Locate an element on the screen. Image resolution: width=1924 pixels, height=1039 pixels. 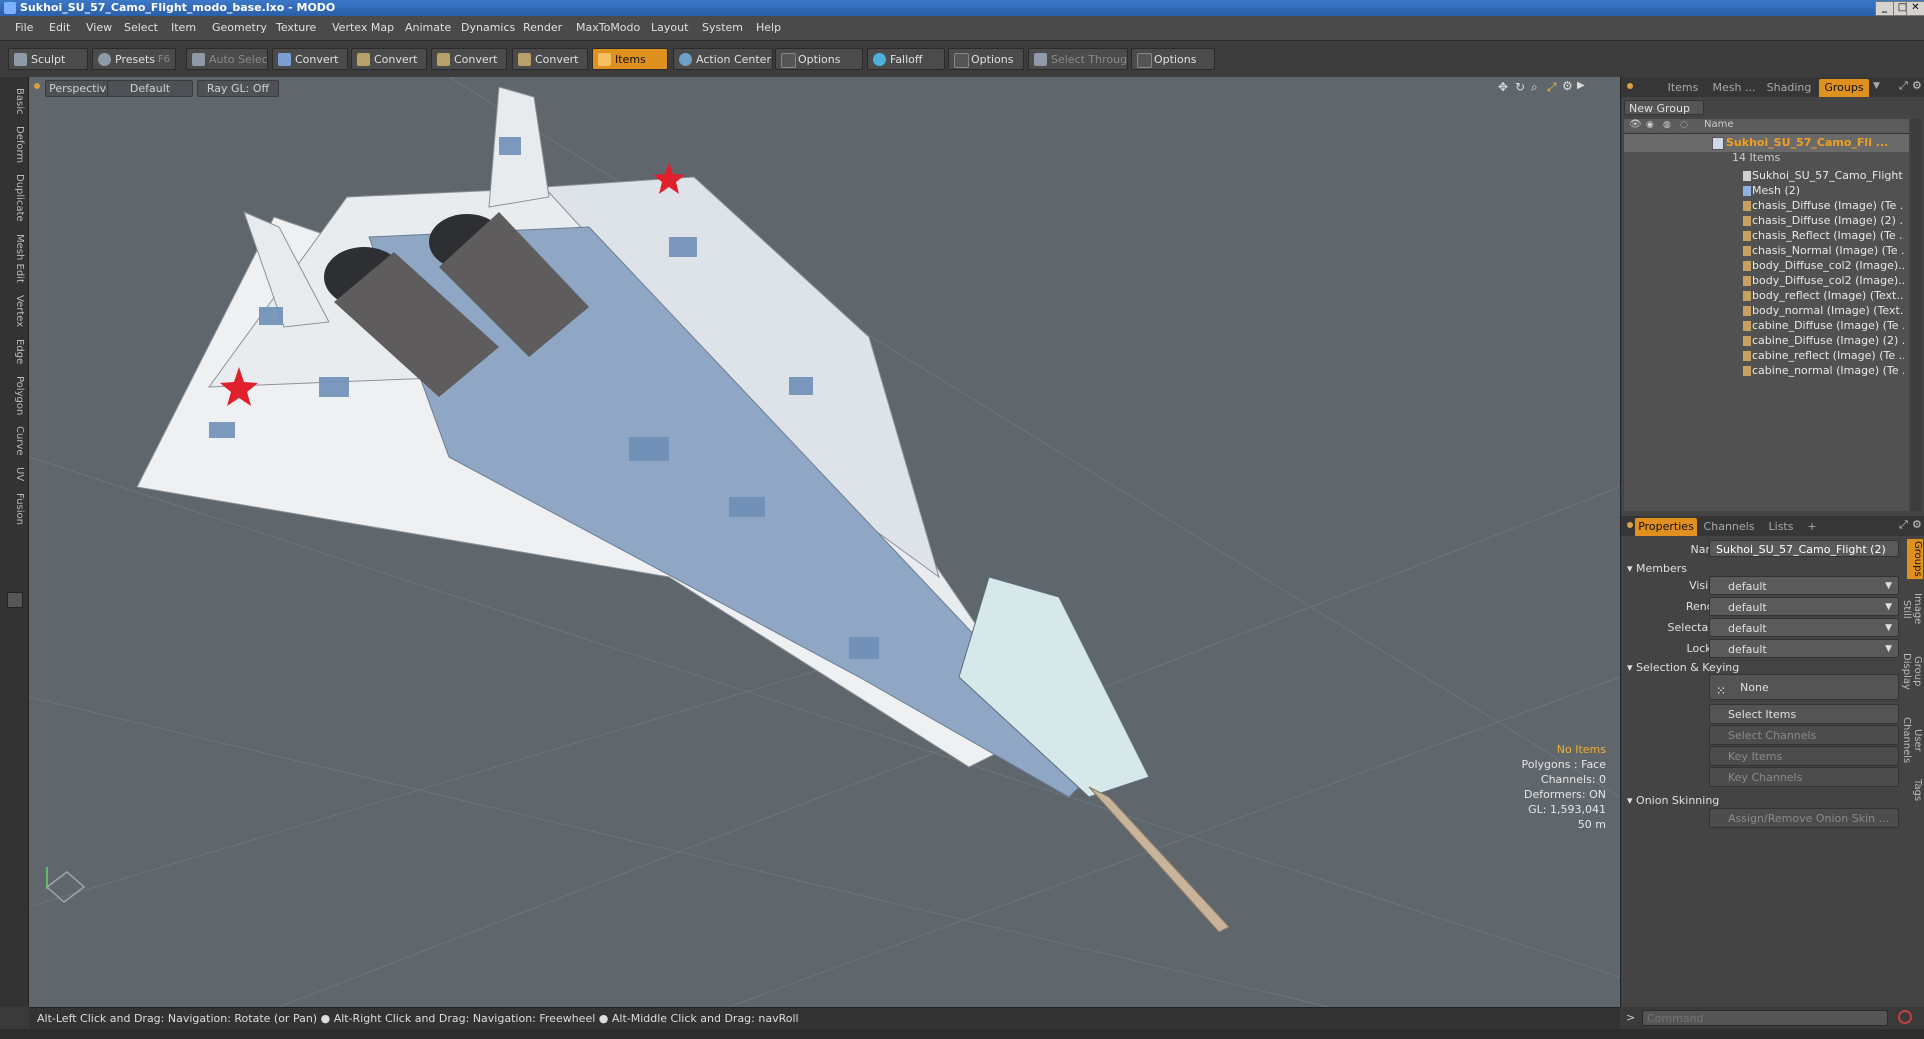
sculpt-button: Sculpt is located at coordinates (48, 59).